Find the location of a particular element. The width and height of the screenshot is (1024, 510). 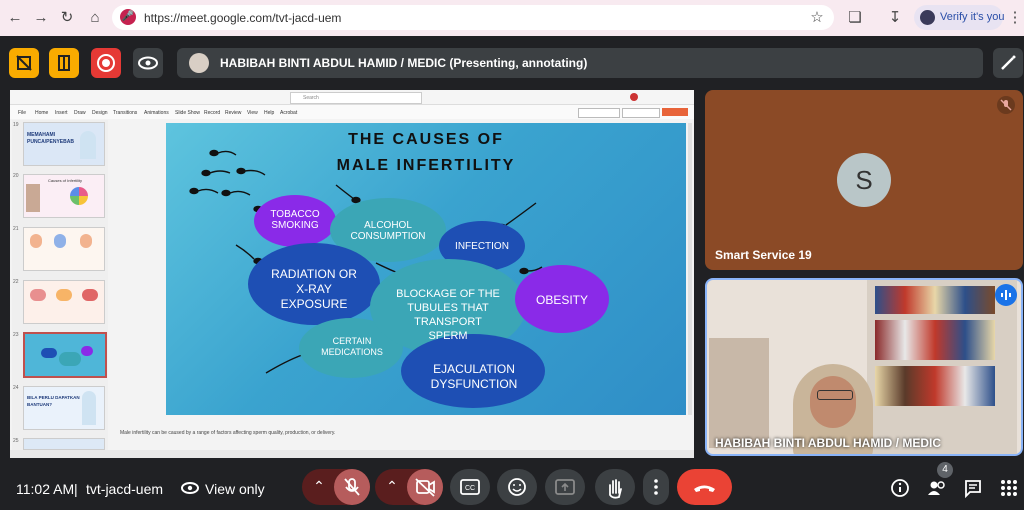

photo-illustration is located at coordinates (33, 198).